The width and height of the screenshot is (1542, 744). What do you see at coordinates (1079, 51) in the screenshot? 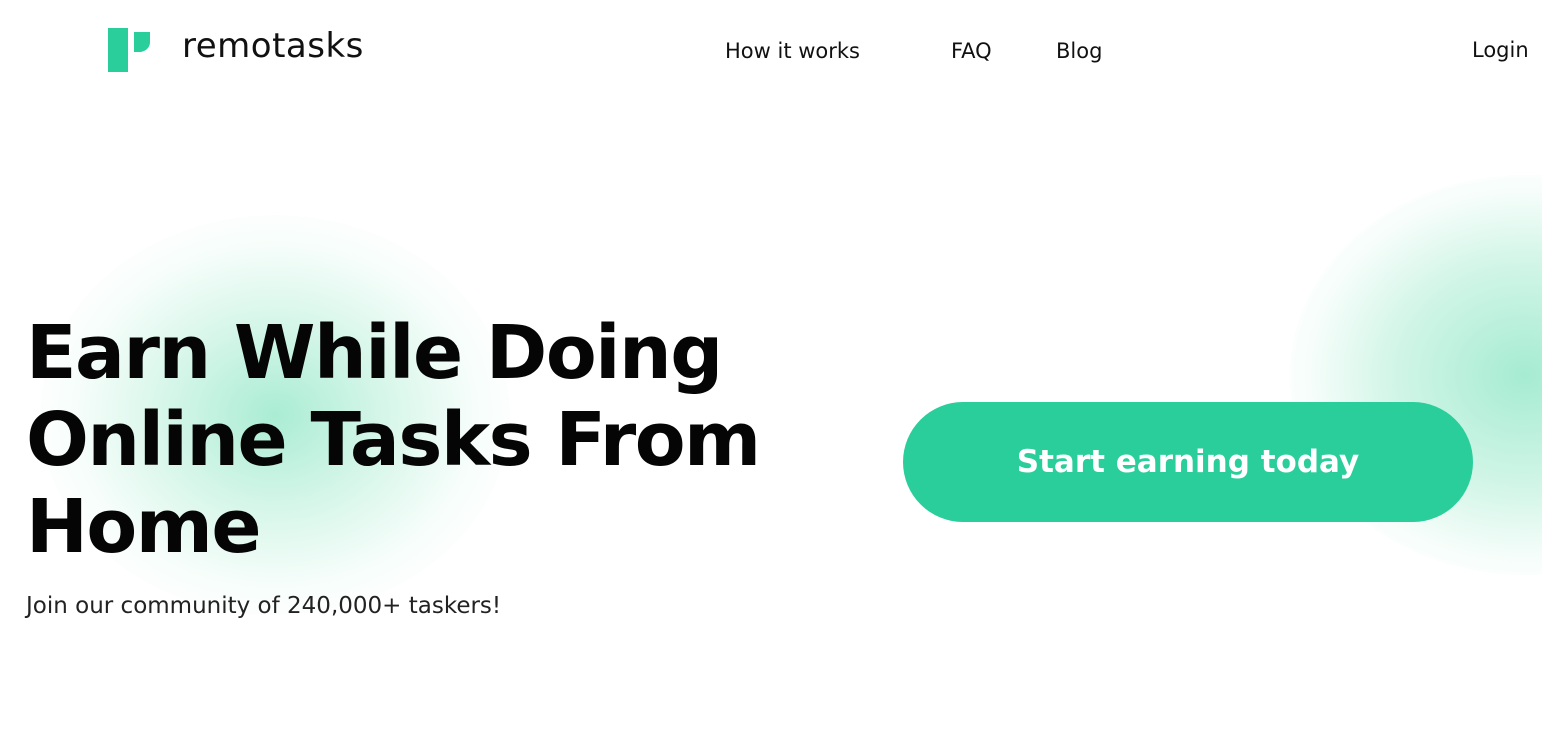
I see `nav-link-blog: Blog` at bounding box center [1079, 51].